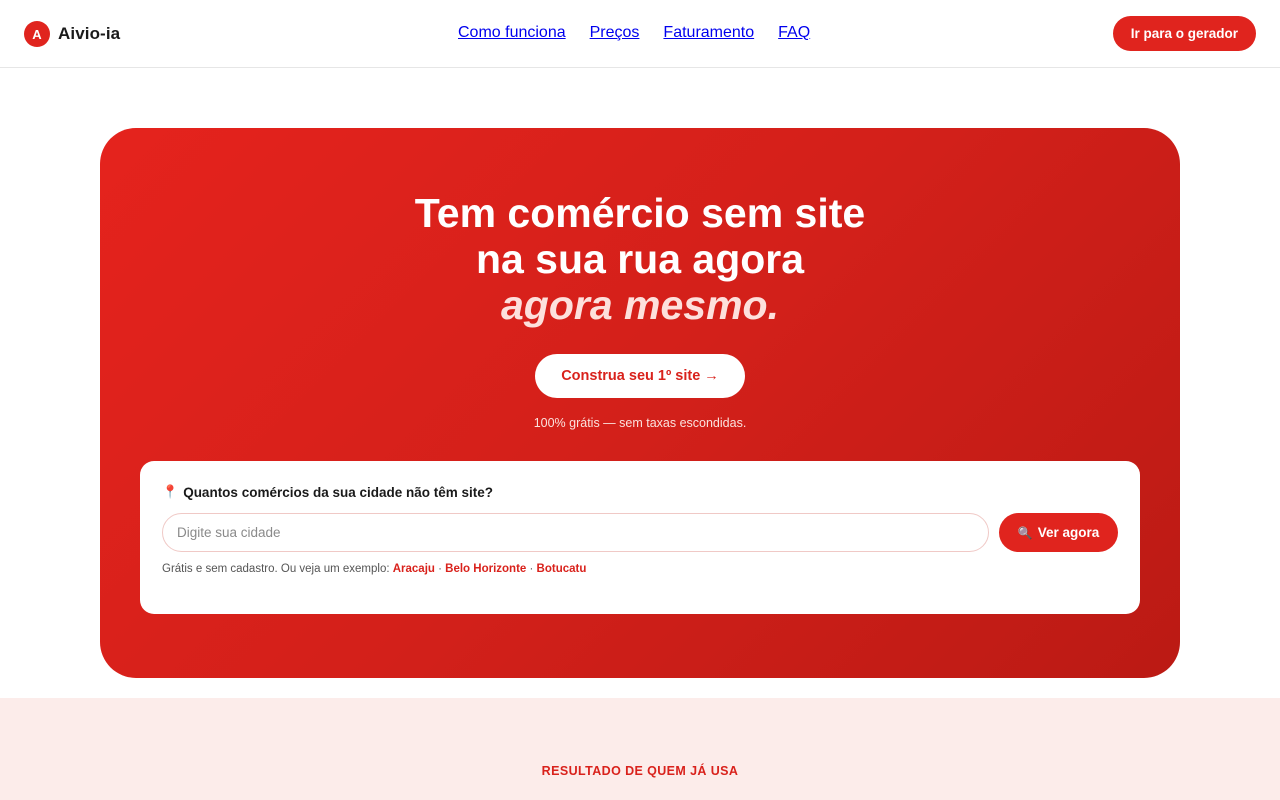  What do you see at coordinates (485, 569) in the screenshot?
I see `example-link-belo-horizonte: Belo Horizonte` at bounding box center [485, 569].